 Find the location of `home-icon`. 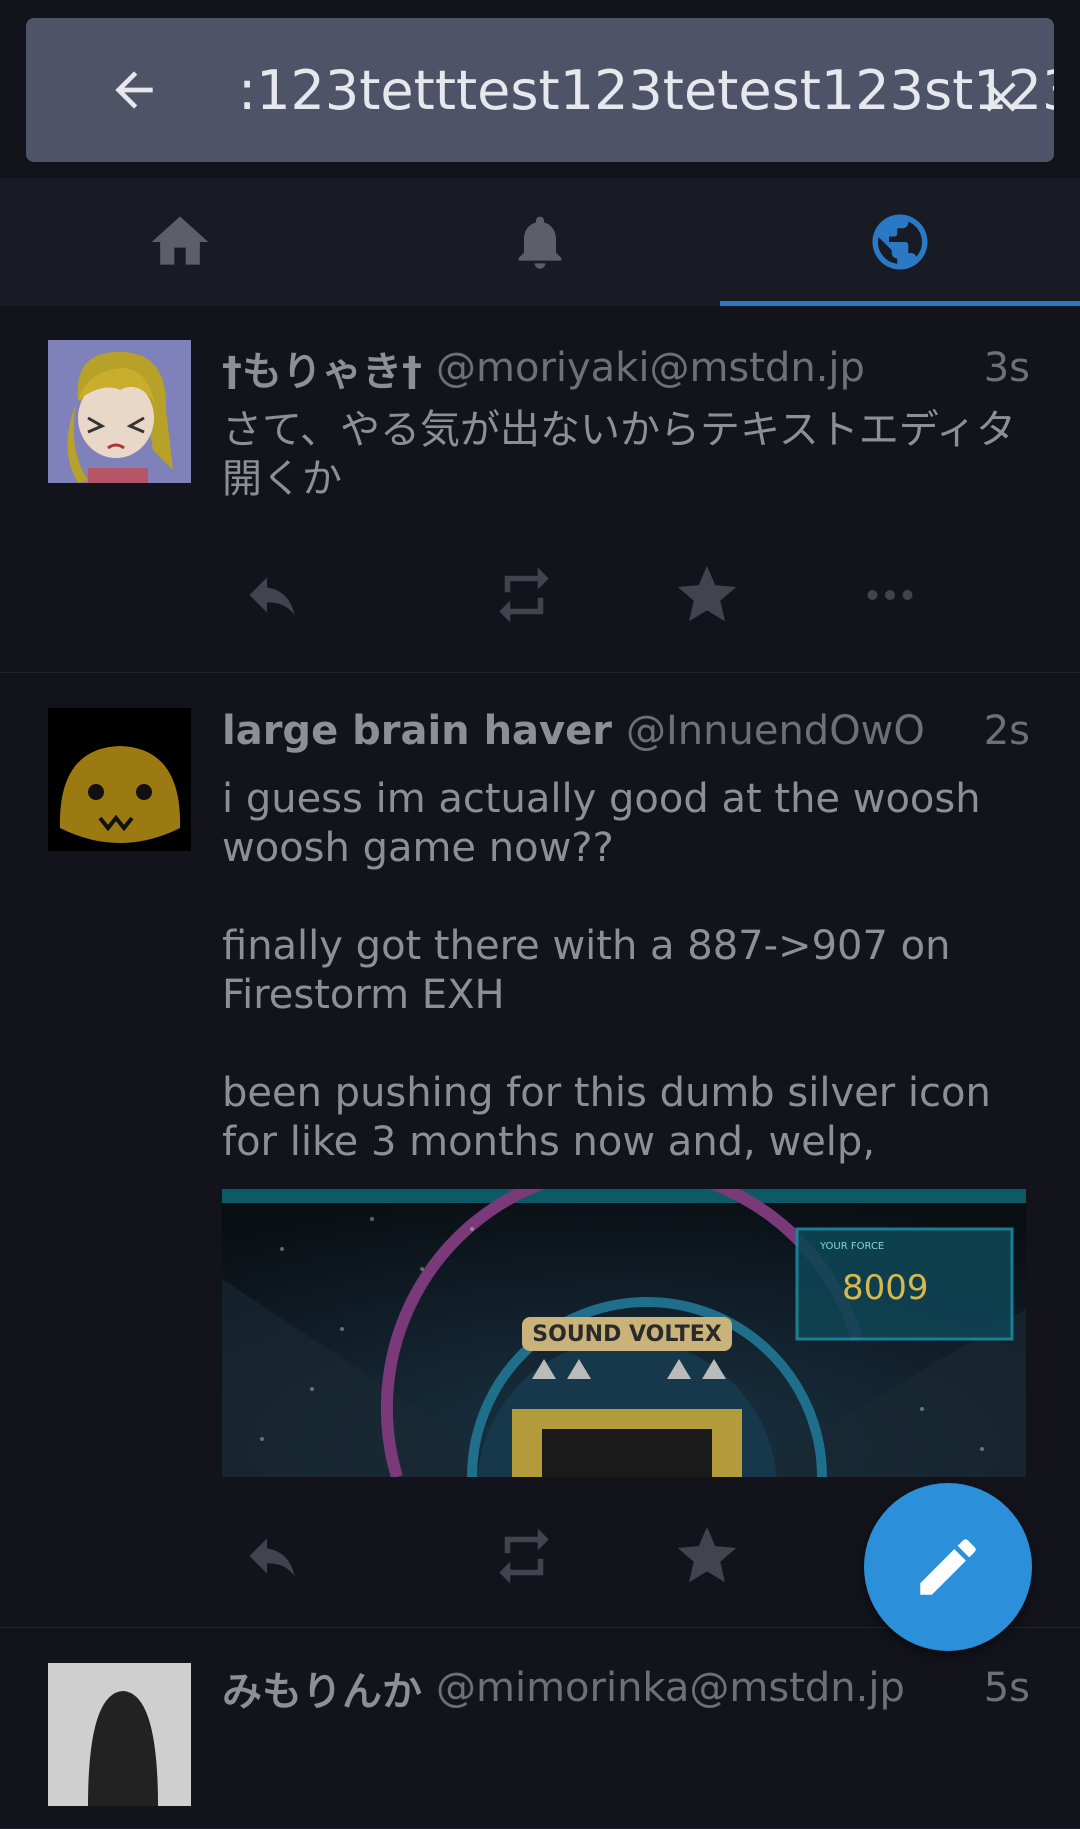

home-icon is located at coordinates (180, 240).